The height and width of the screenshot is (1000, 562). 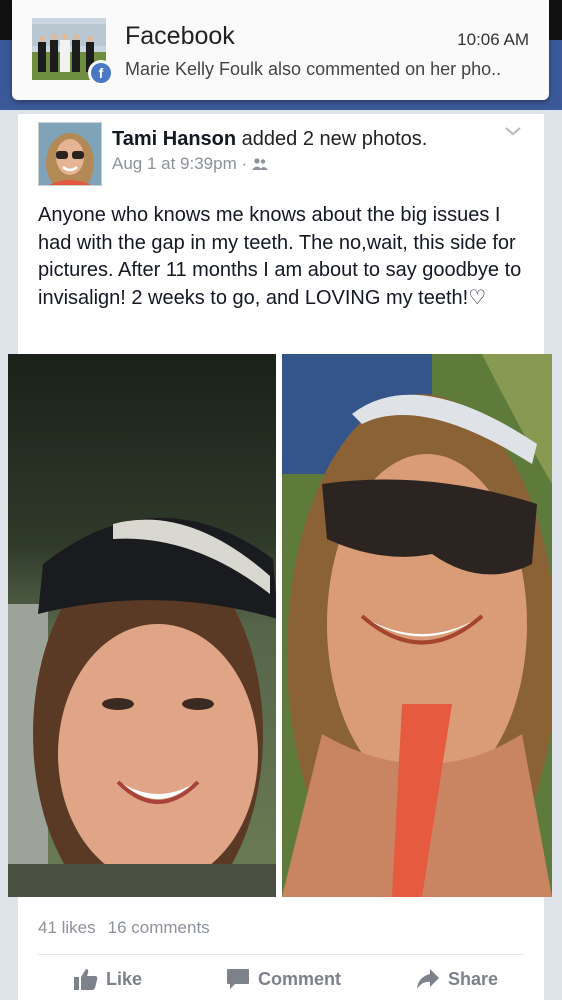 What do you see at coordinates (101, 73) in the screenshot?
I see `facebook-icon: f` at bounding box center [101, 73].